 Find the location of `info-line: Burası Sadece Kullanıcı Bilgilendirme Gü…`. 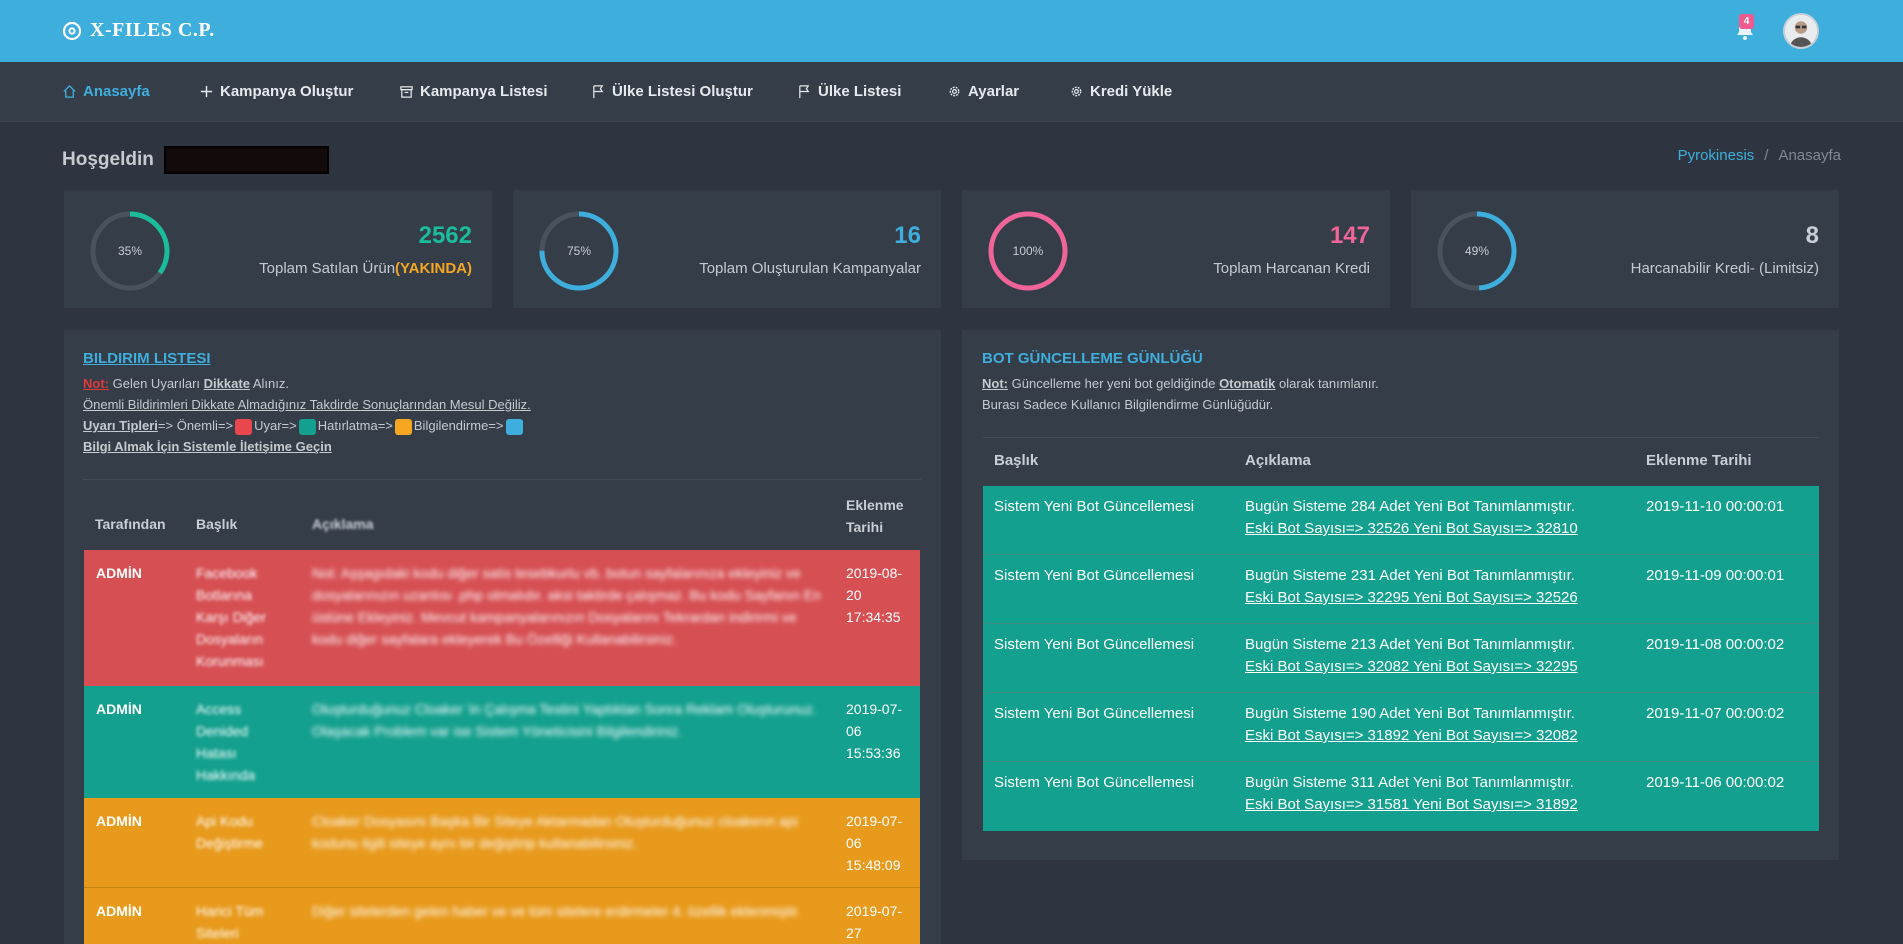

info-line: Burası Sadece Kullanıcı Bilgilendirme Gü… is located at coordinates (1128, 404).